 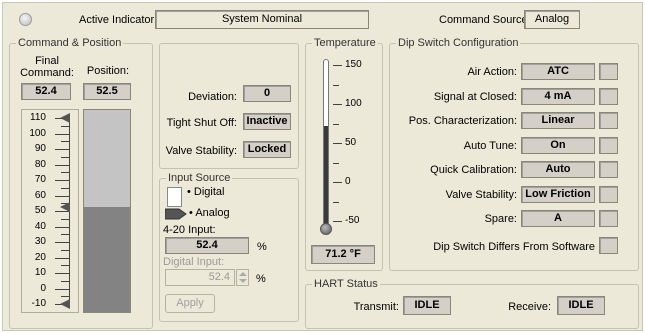 I want to click on dip-differs-label: Dip Switch Differs From Software, so click(x=514, y=247).